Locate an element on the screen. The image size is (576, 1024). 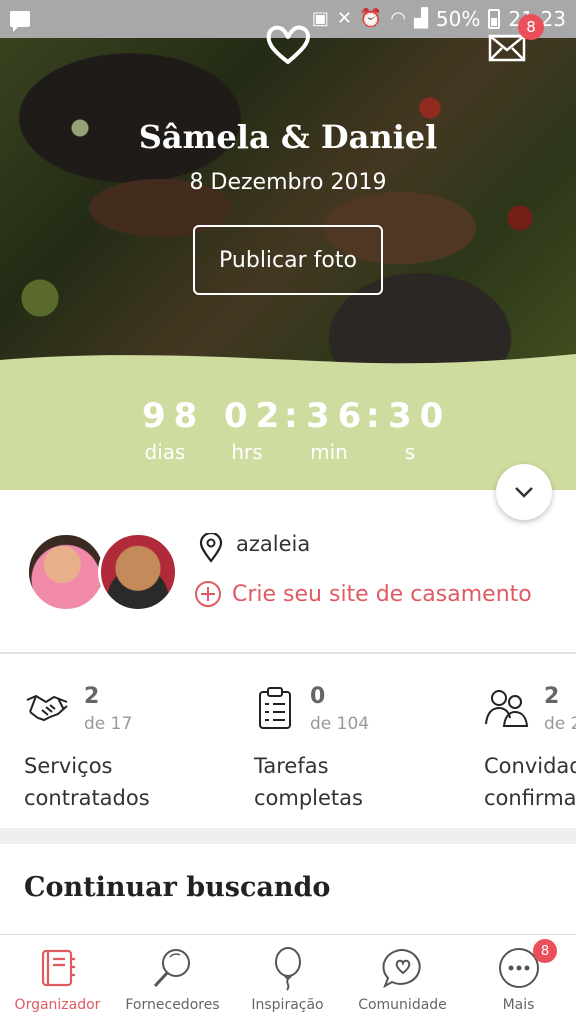
nav-label: Organizador is located at coordinates (57, 1005).